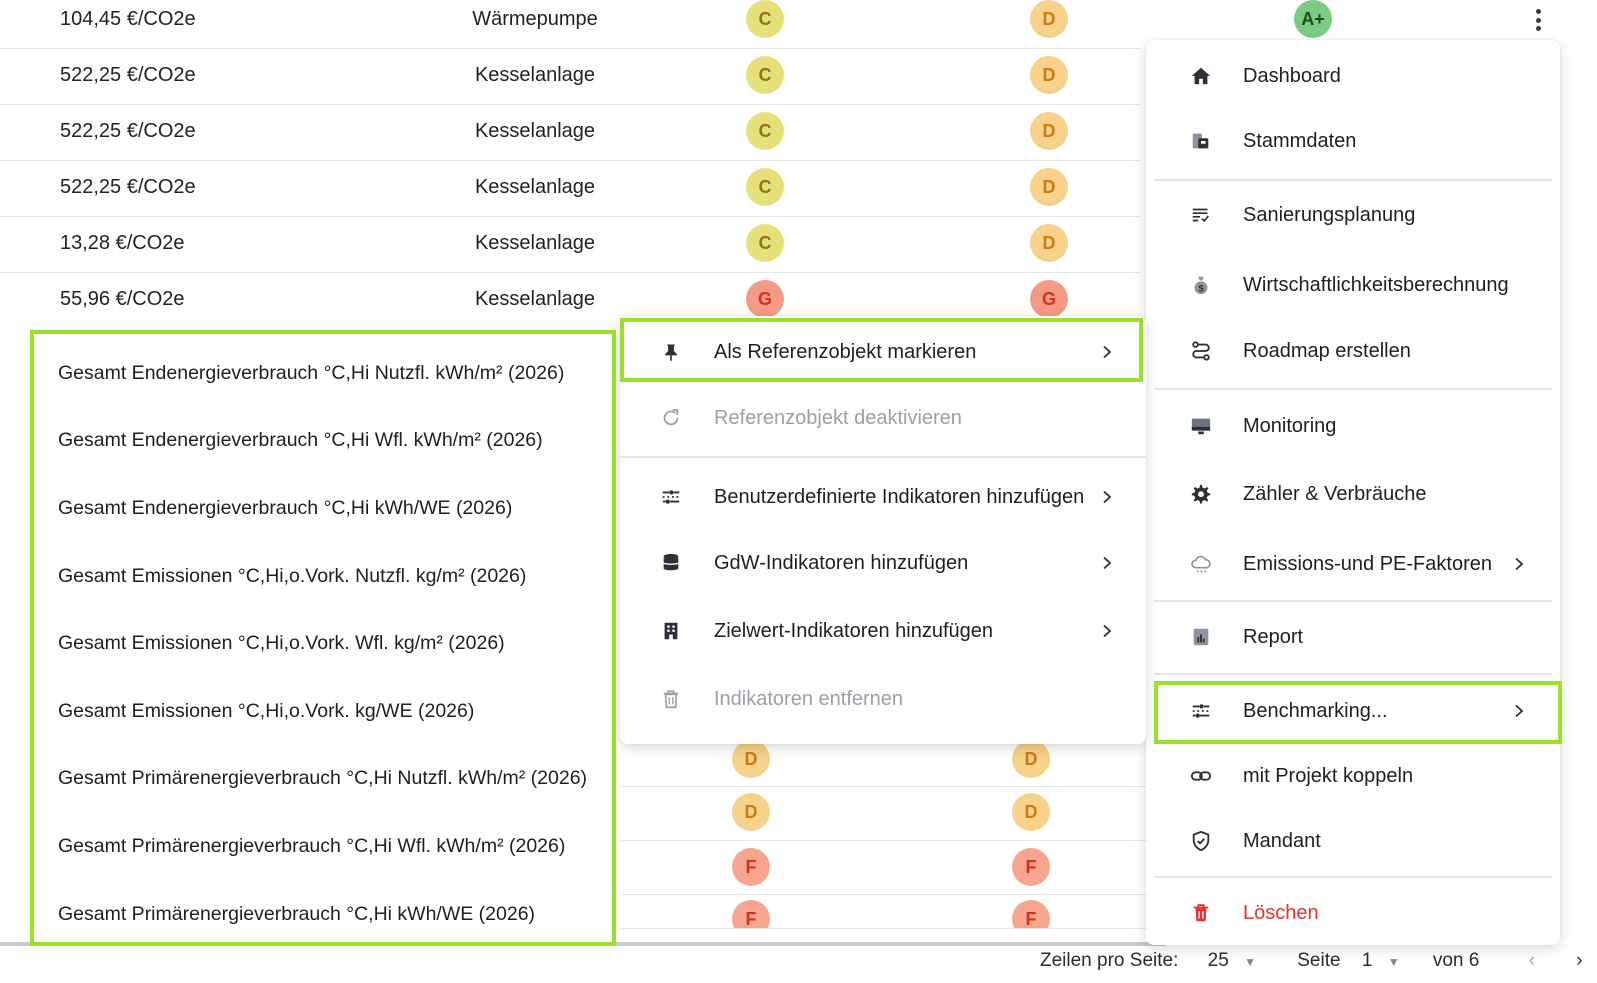  Describe the element at coordinates (1201, 776) in the screenshot. I see `link-icon` at that location.